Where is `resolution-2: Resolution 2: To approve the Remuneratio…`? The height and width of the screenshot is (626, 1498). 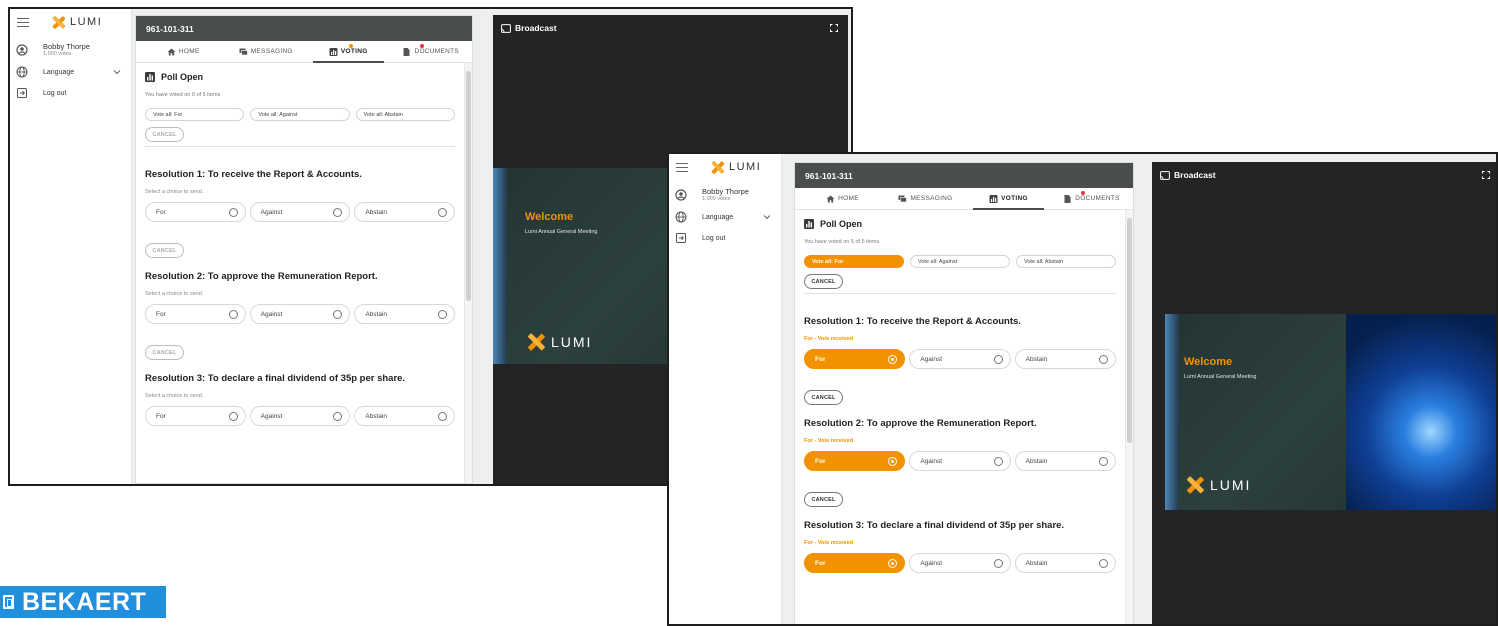
resolution-2: Resolution 2: To approve the Remuneratio… is located at coordinates (300, 315).